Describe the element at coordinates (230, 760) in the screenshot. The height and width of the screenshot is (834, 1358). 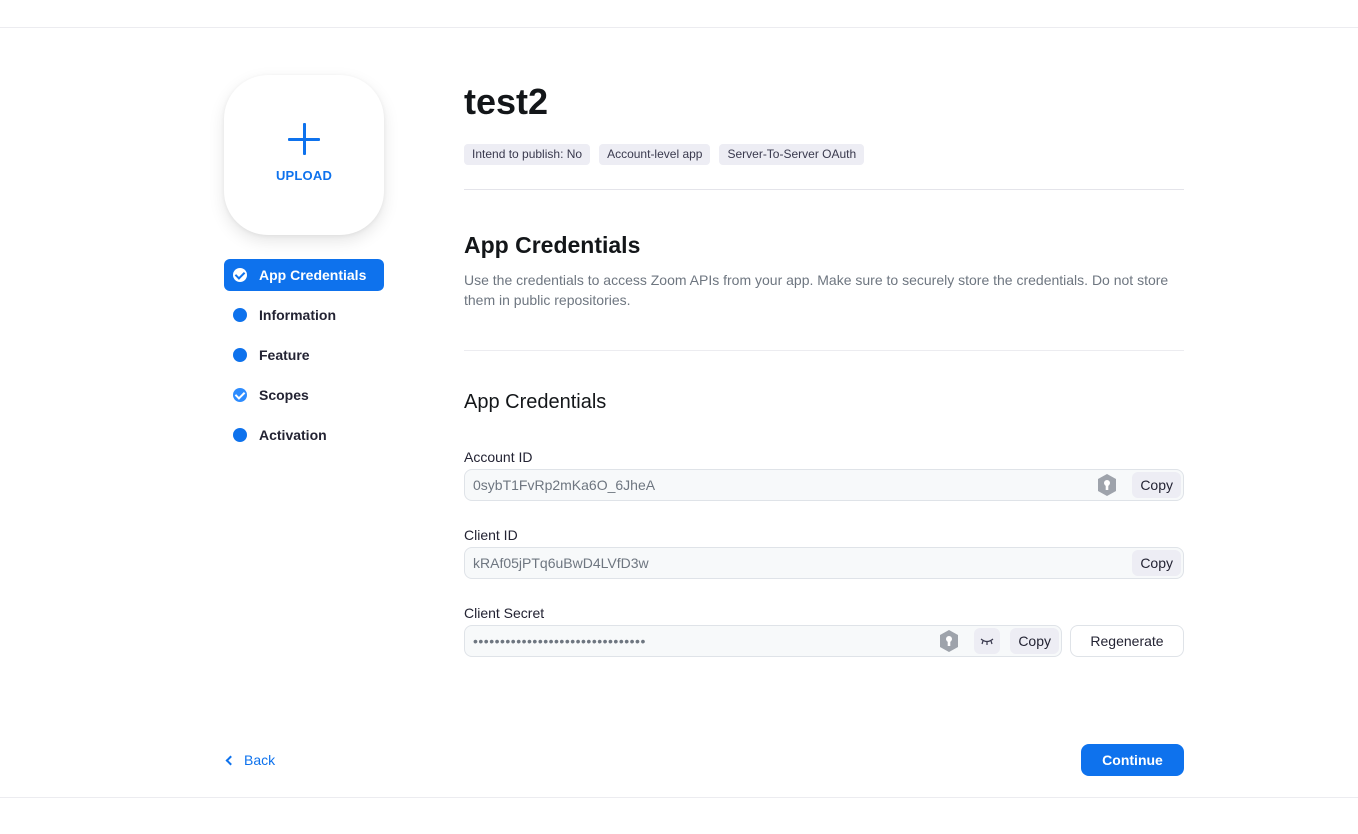
I see `chevron-left-icon` at that location.